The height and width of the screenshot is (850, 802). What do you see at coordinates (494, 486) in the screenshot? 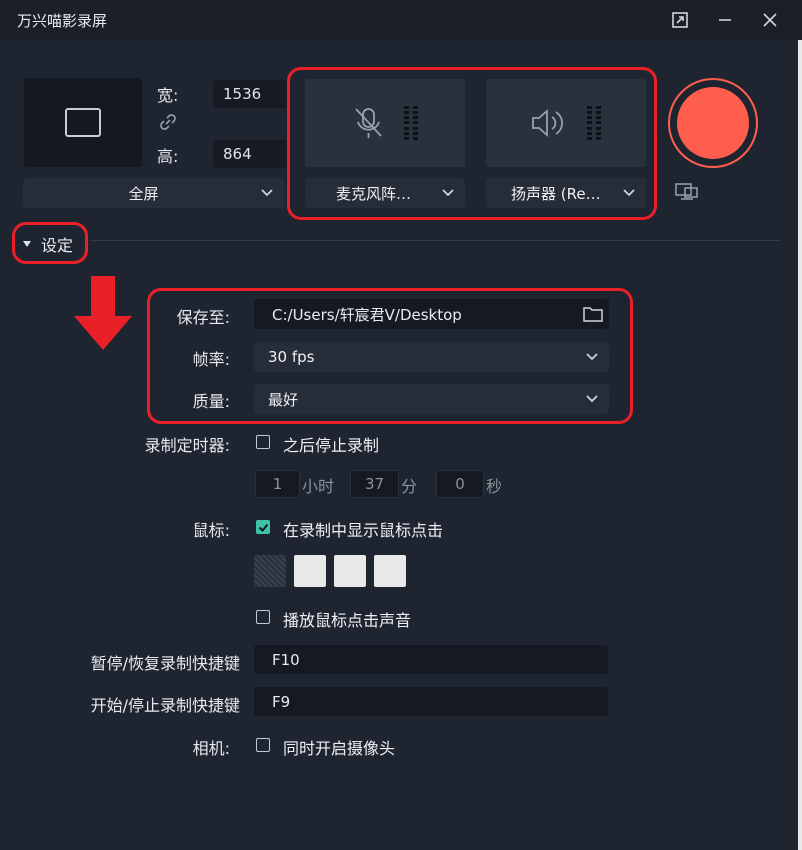
I see `timer-seconds-unit: 秒` at bounding box center [494, 486].